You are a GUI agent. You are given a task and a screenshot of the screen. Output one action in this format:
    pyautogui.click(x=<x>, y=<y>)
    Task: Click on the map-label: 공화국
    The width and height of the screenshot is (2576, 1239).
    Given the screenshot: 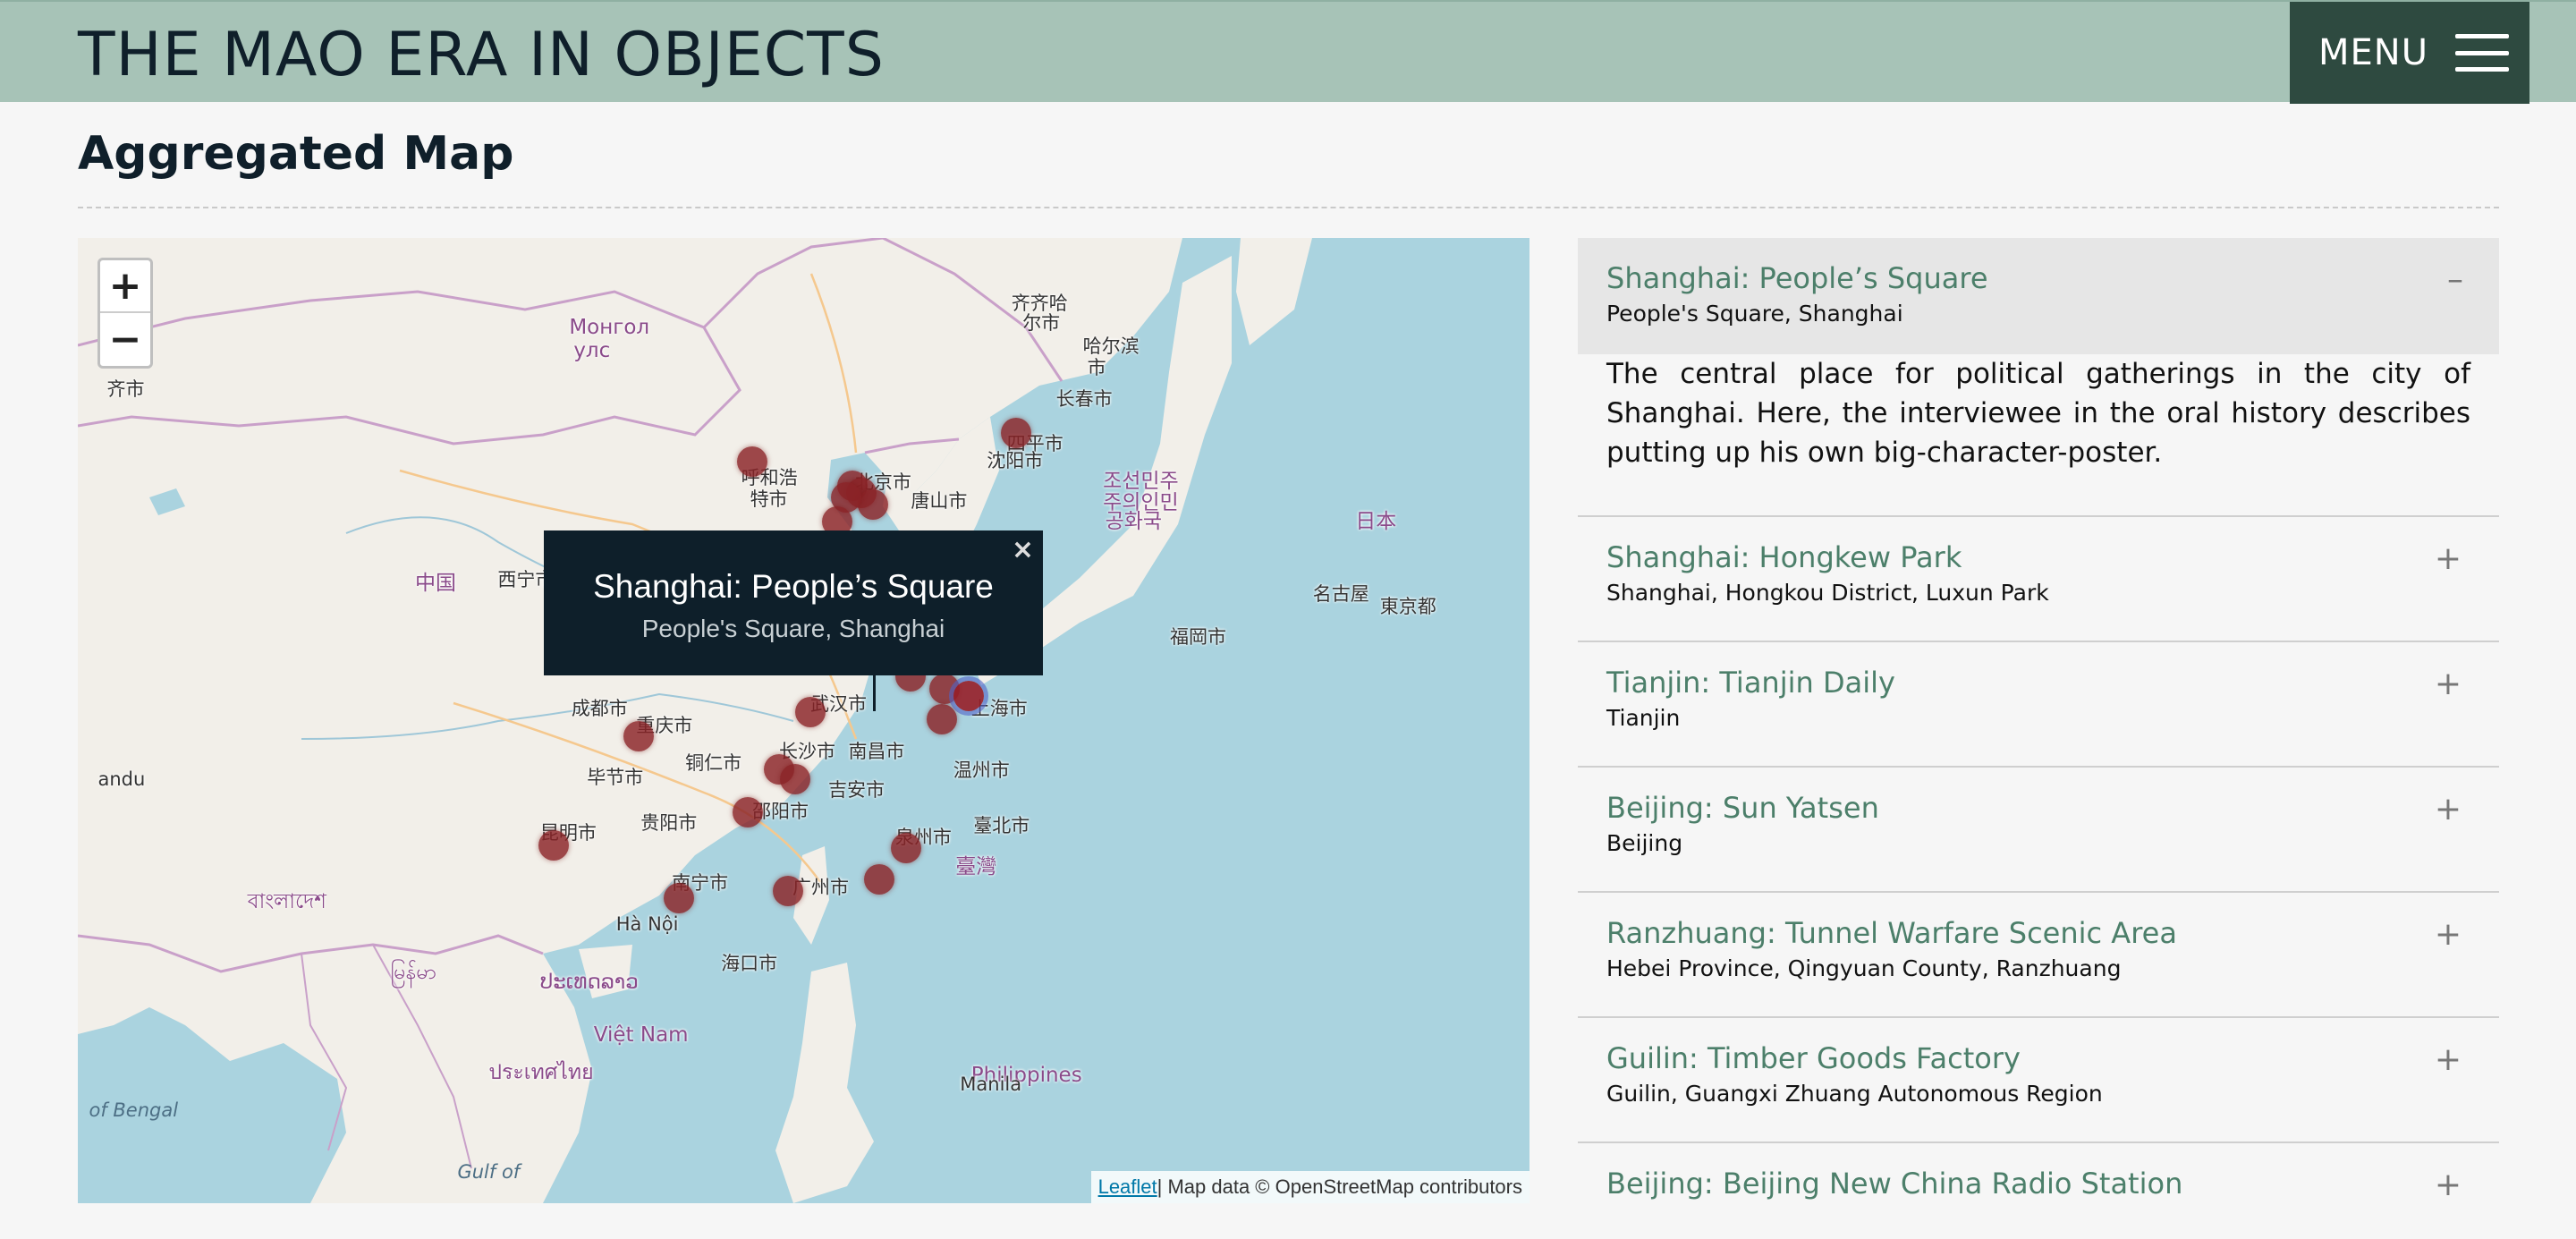 What is the action you would take?
    pyautogui.click(x=1134, y=522)
    